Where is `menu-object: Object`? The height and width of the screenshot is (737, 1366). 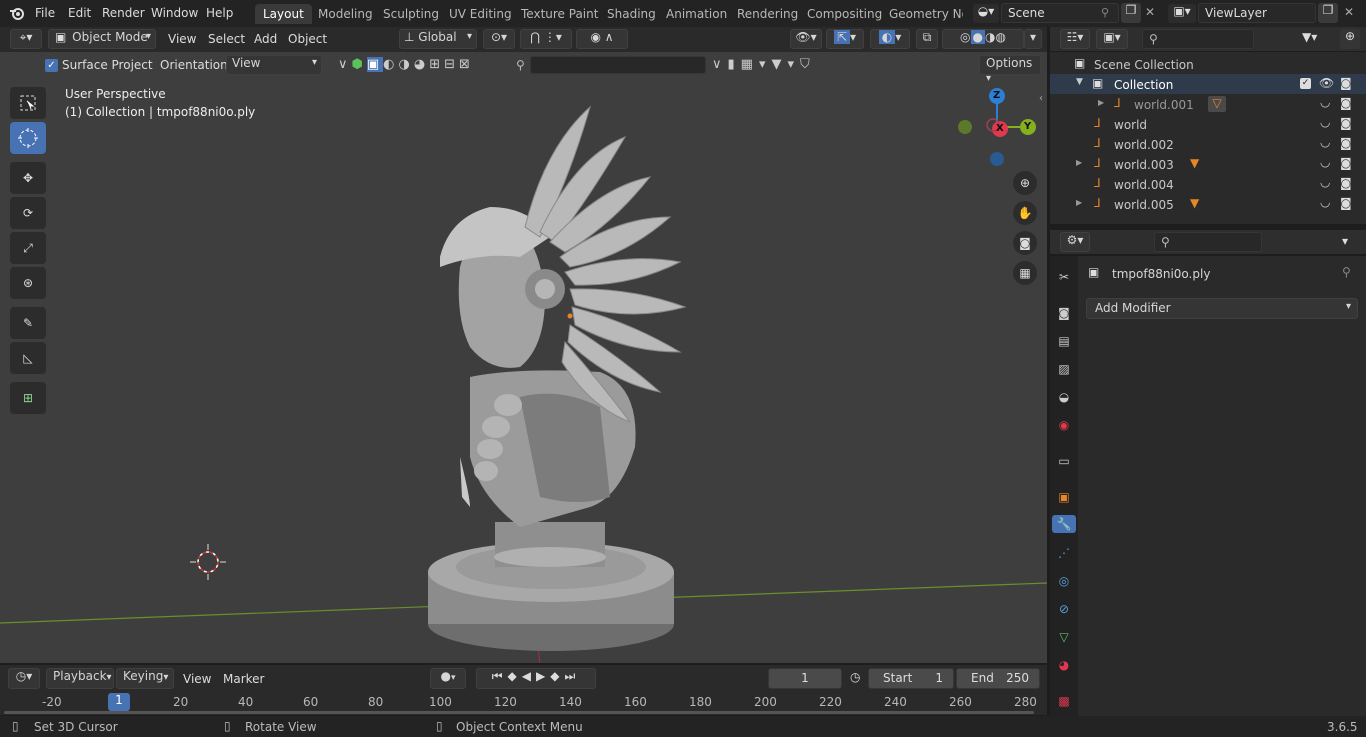
menu-object: Object is located at coordinates (307, 39).